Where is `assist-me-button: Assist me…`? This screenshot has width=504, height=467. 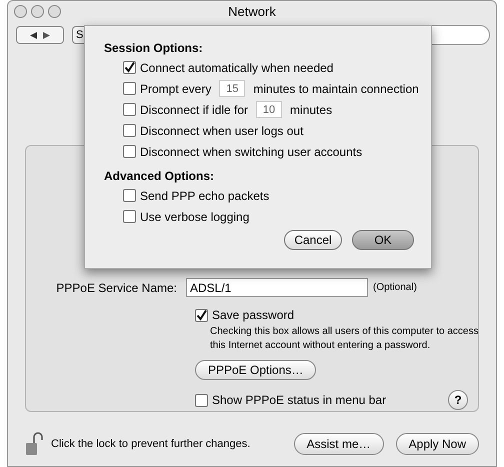 assist-me-button: Assist me… is located at coordinates (339, 444).